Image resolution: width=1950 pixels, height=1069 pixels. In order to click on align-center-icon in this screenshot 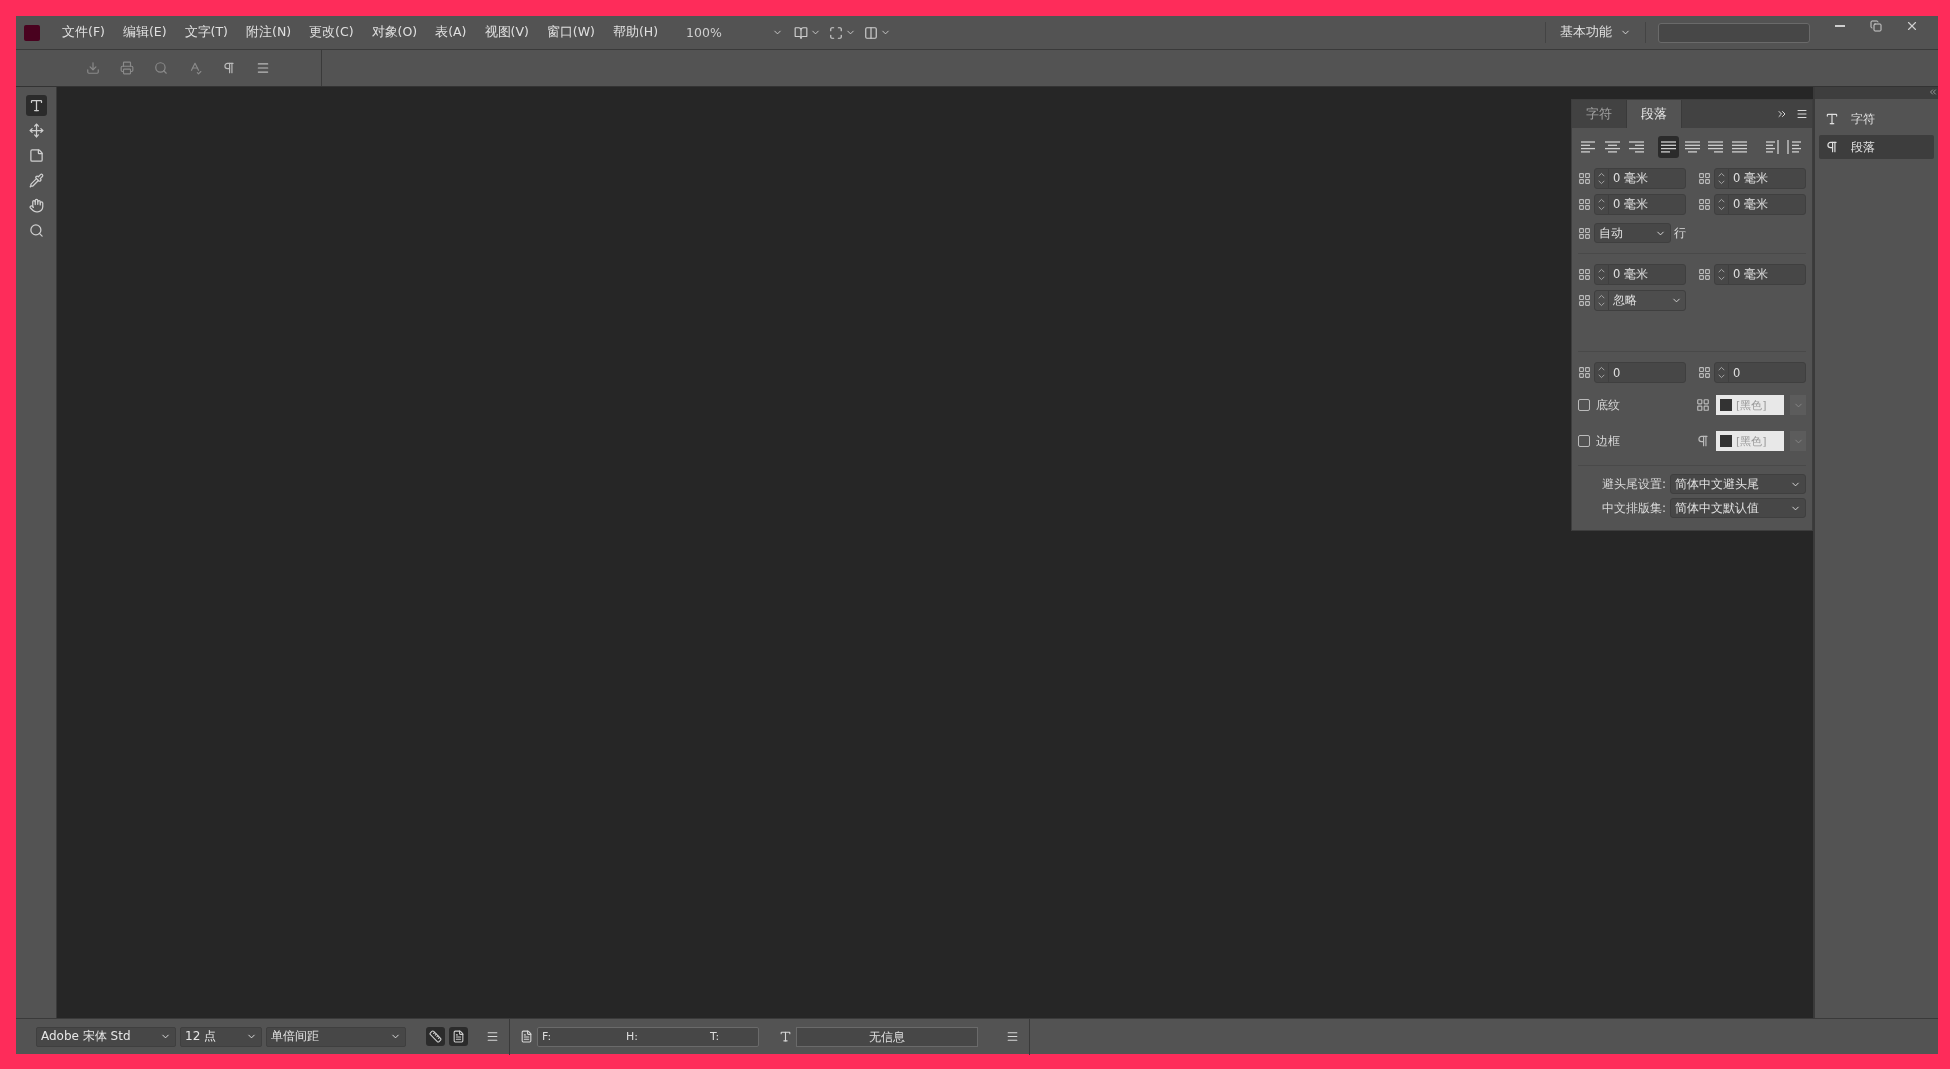, I will do `click(1612, 147)`.